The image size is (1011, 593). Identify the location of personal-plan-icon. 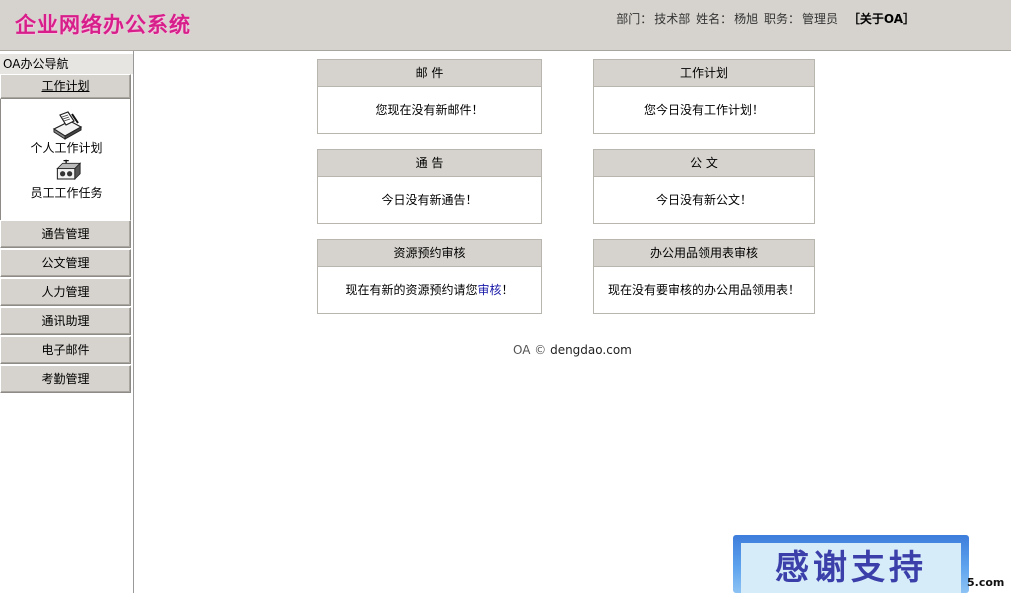
(67, 125).